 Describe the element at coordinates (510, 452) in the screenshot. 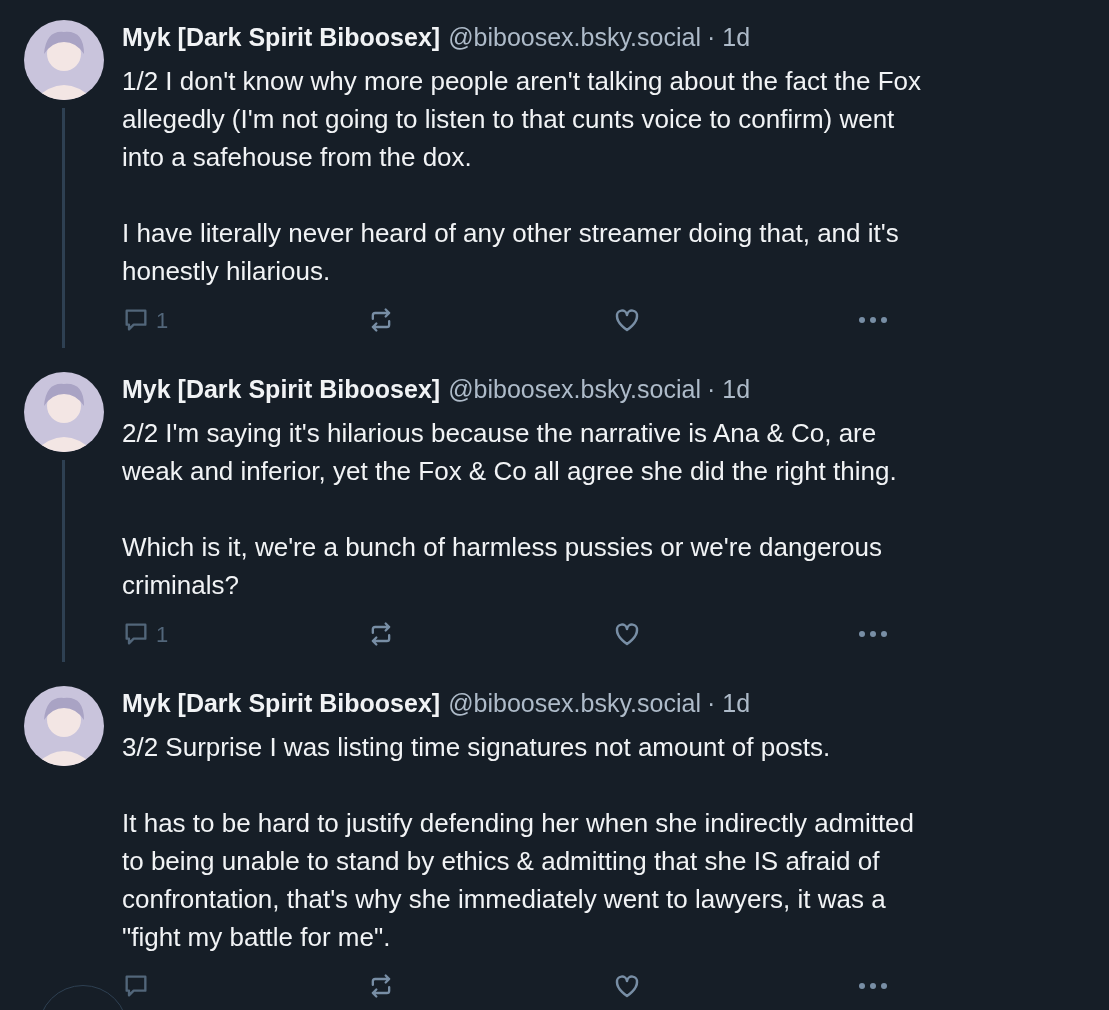

I see `post-text: 2/2 I'm saying it's hilarious because the narrative is Ana & Co, are weak and inferior, yet the Fox & Co all agree she did the right thing.` at that location.